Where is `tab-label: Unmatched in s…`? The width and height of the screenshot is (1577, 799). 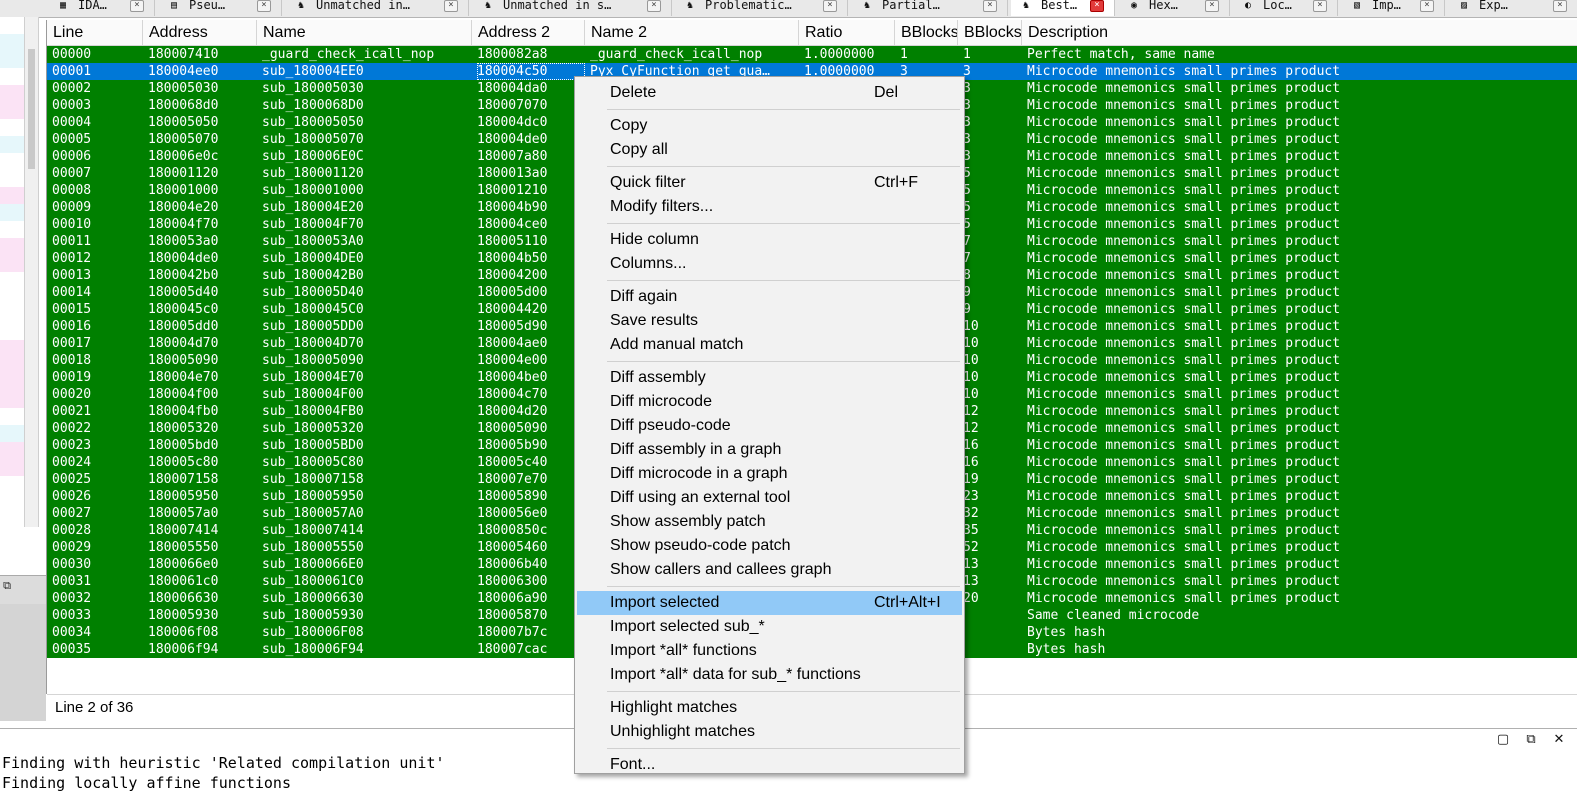 tab-label: Unmatched in s… is located at coordinates (557, 6).